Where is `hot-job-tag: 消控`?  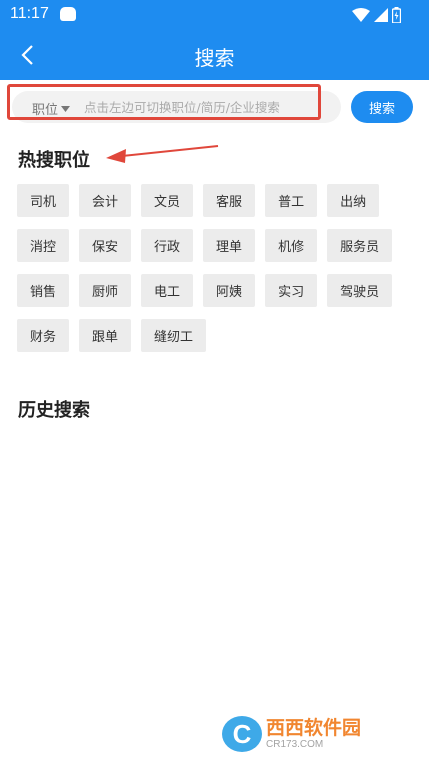 hot-job-tag: 消控 is located at coordinates (43, 245).